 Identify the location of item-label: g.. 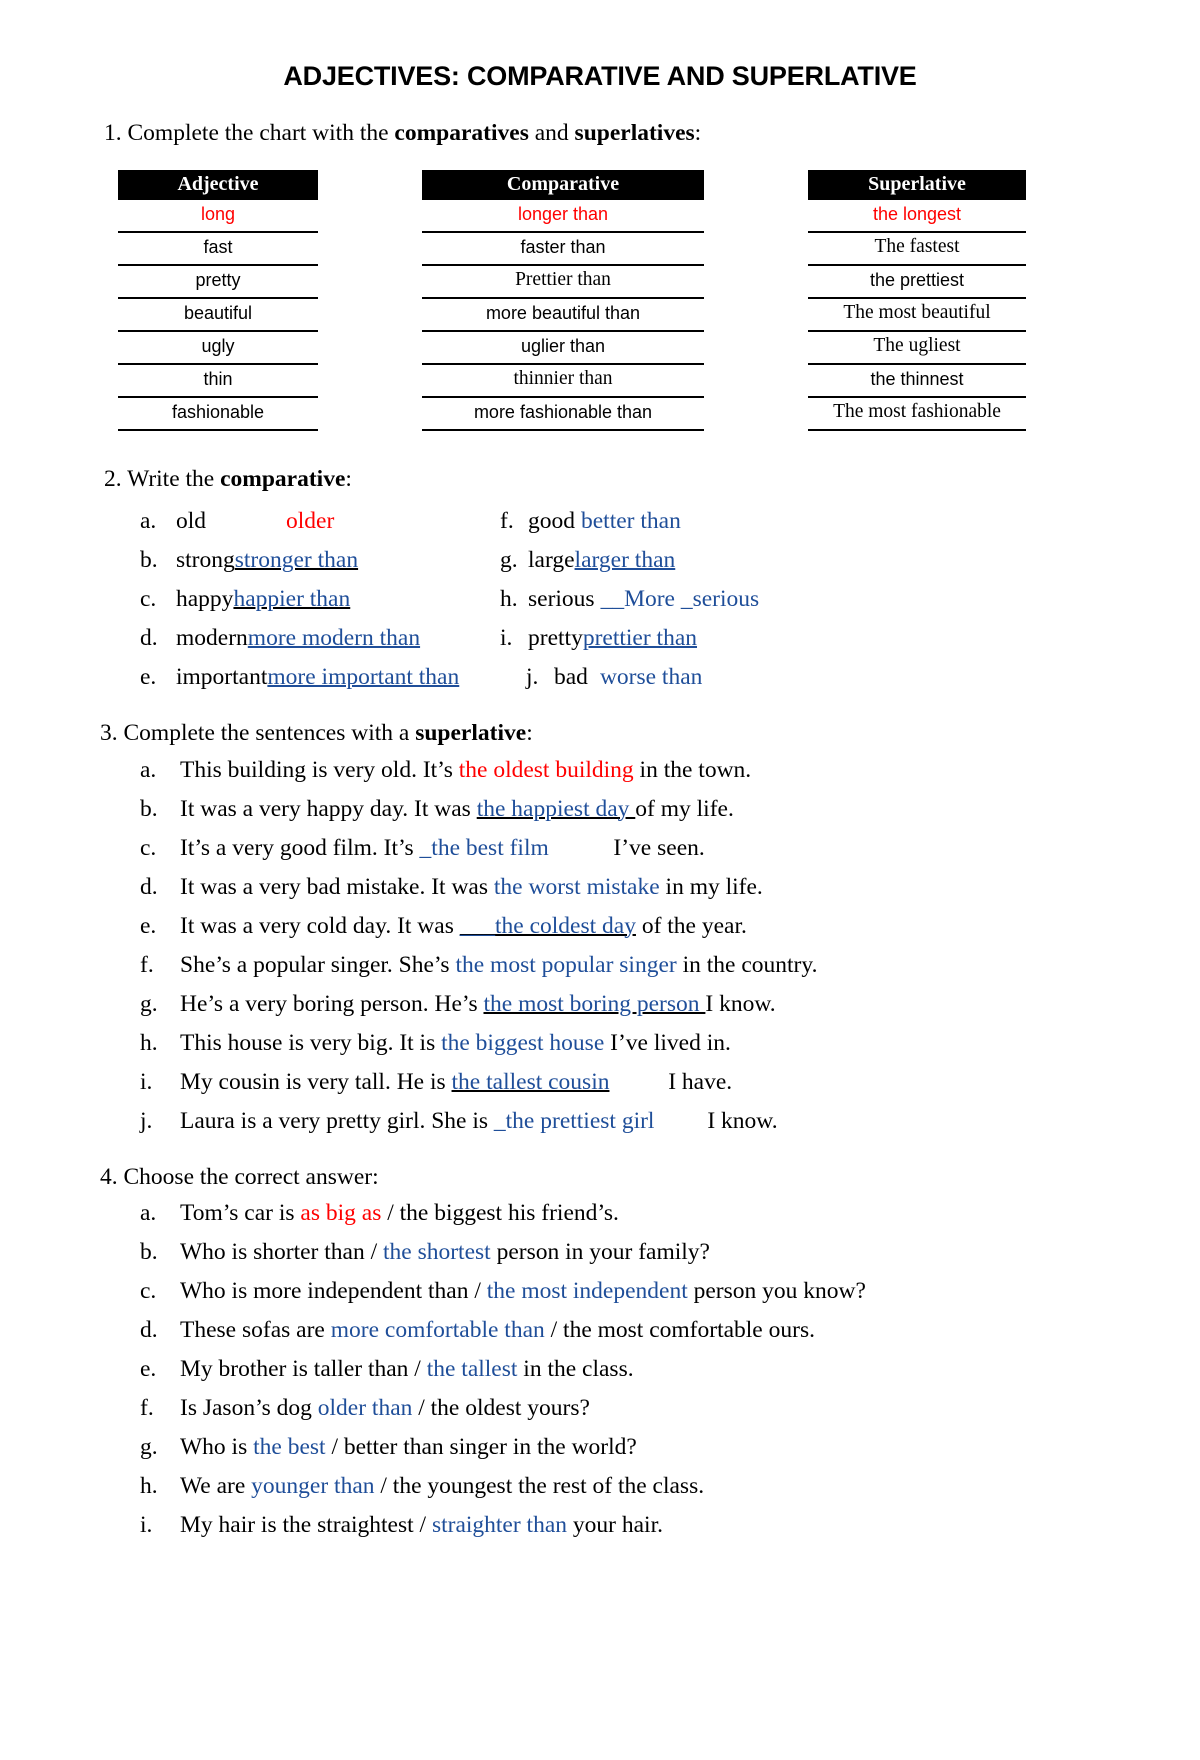
(509, 560).